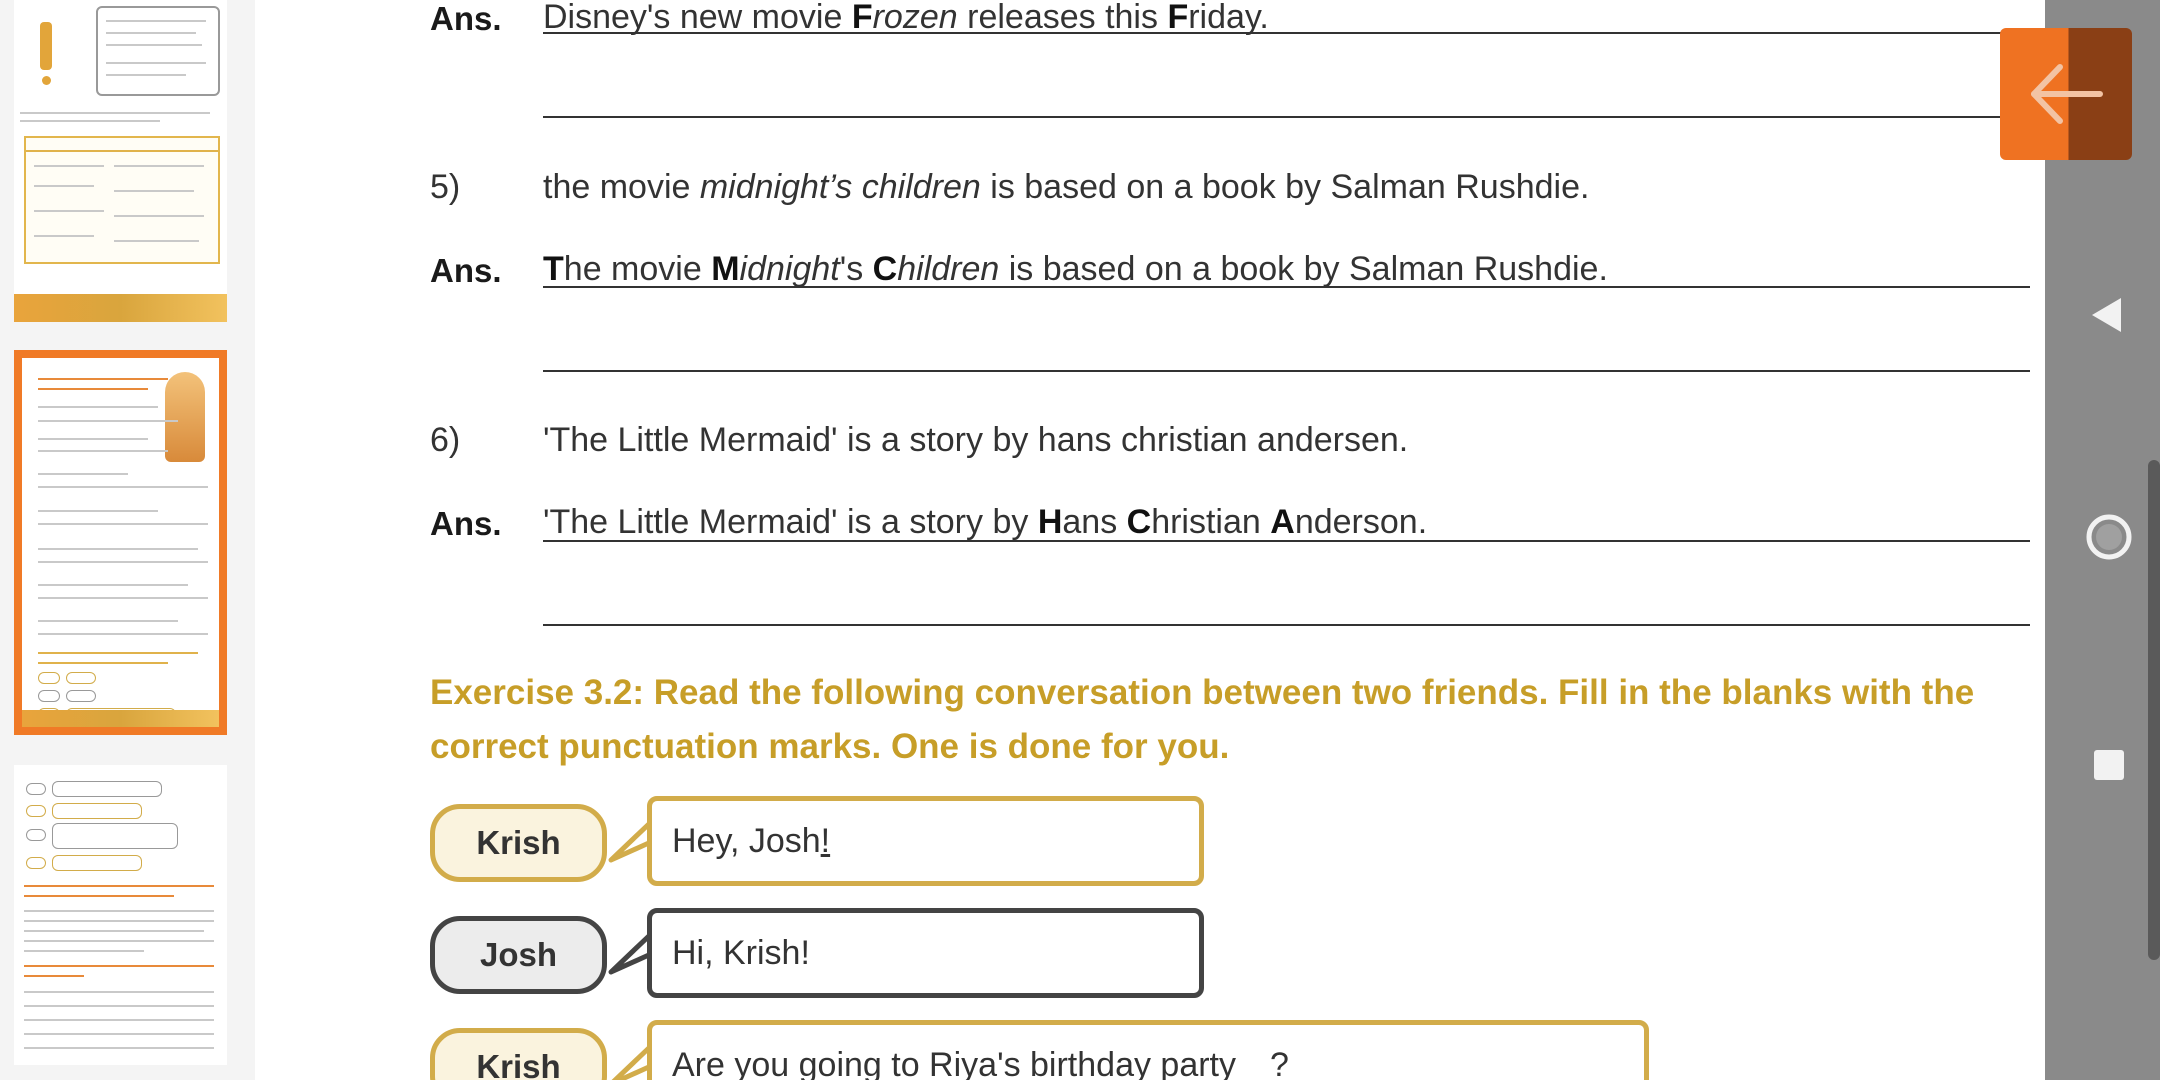 This screenshot has height=1080, width=2160. Describe the element at coordinates (2109, 537) in the screenshot. I see `circle-home-icon` at that location.